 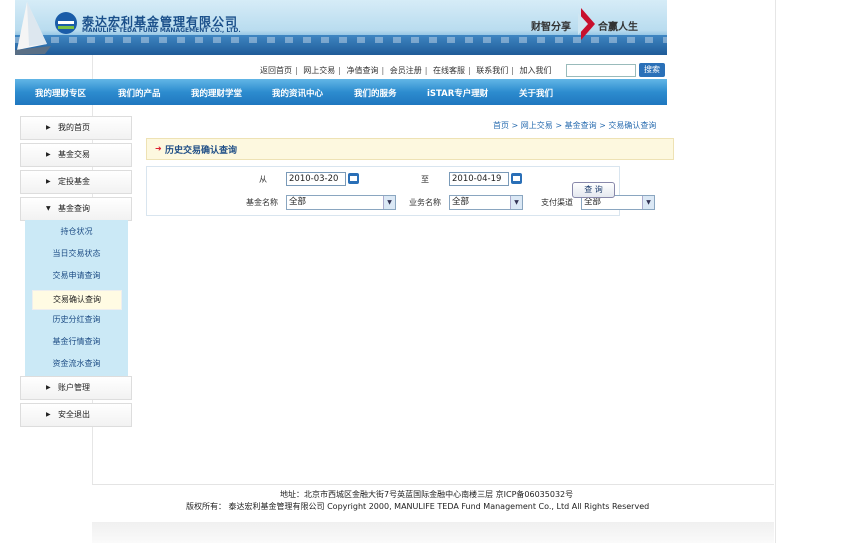 I want to click on company-logo-icon, so click(x=66, y=23).